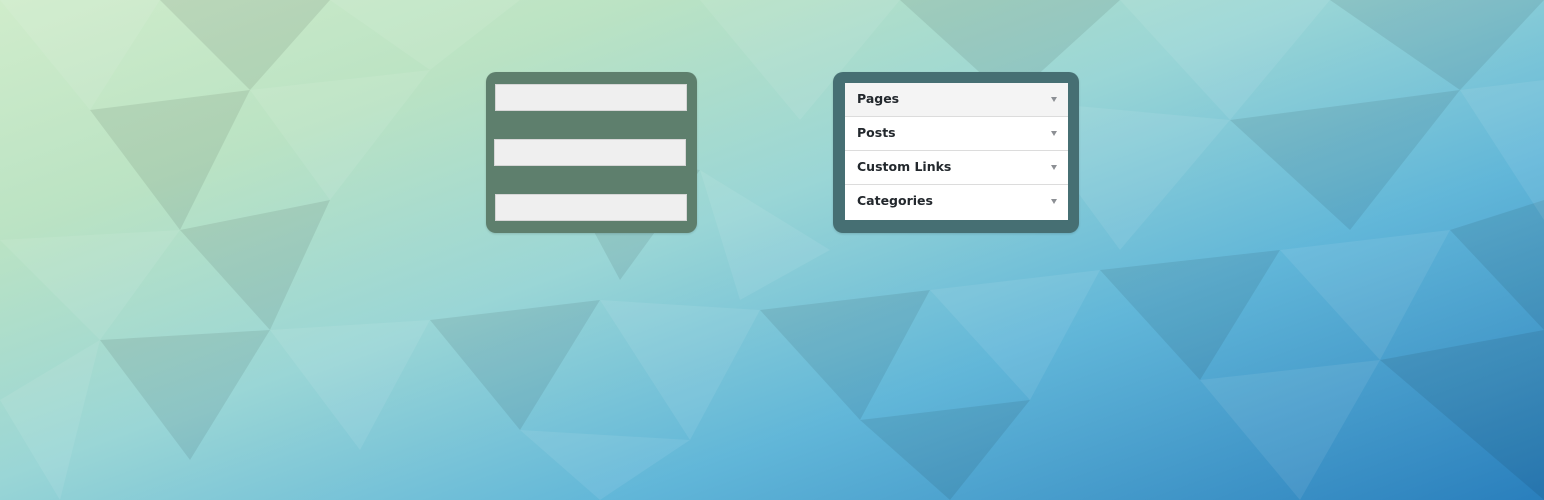 The image size is (1544, 500). I want to click on menu-accordion: Pages Posts Custom Links Categories, so click(956, 151).